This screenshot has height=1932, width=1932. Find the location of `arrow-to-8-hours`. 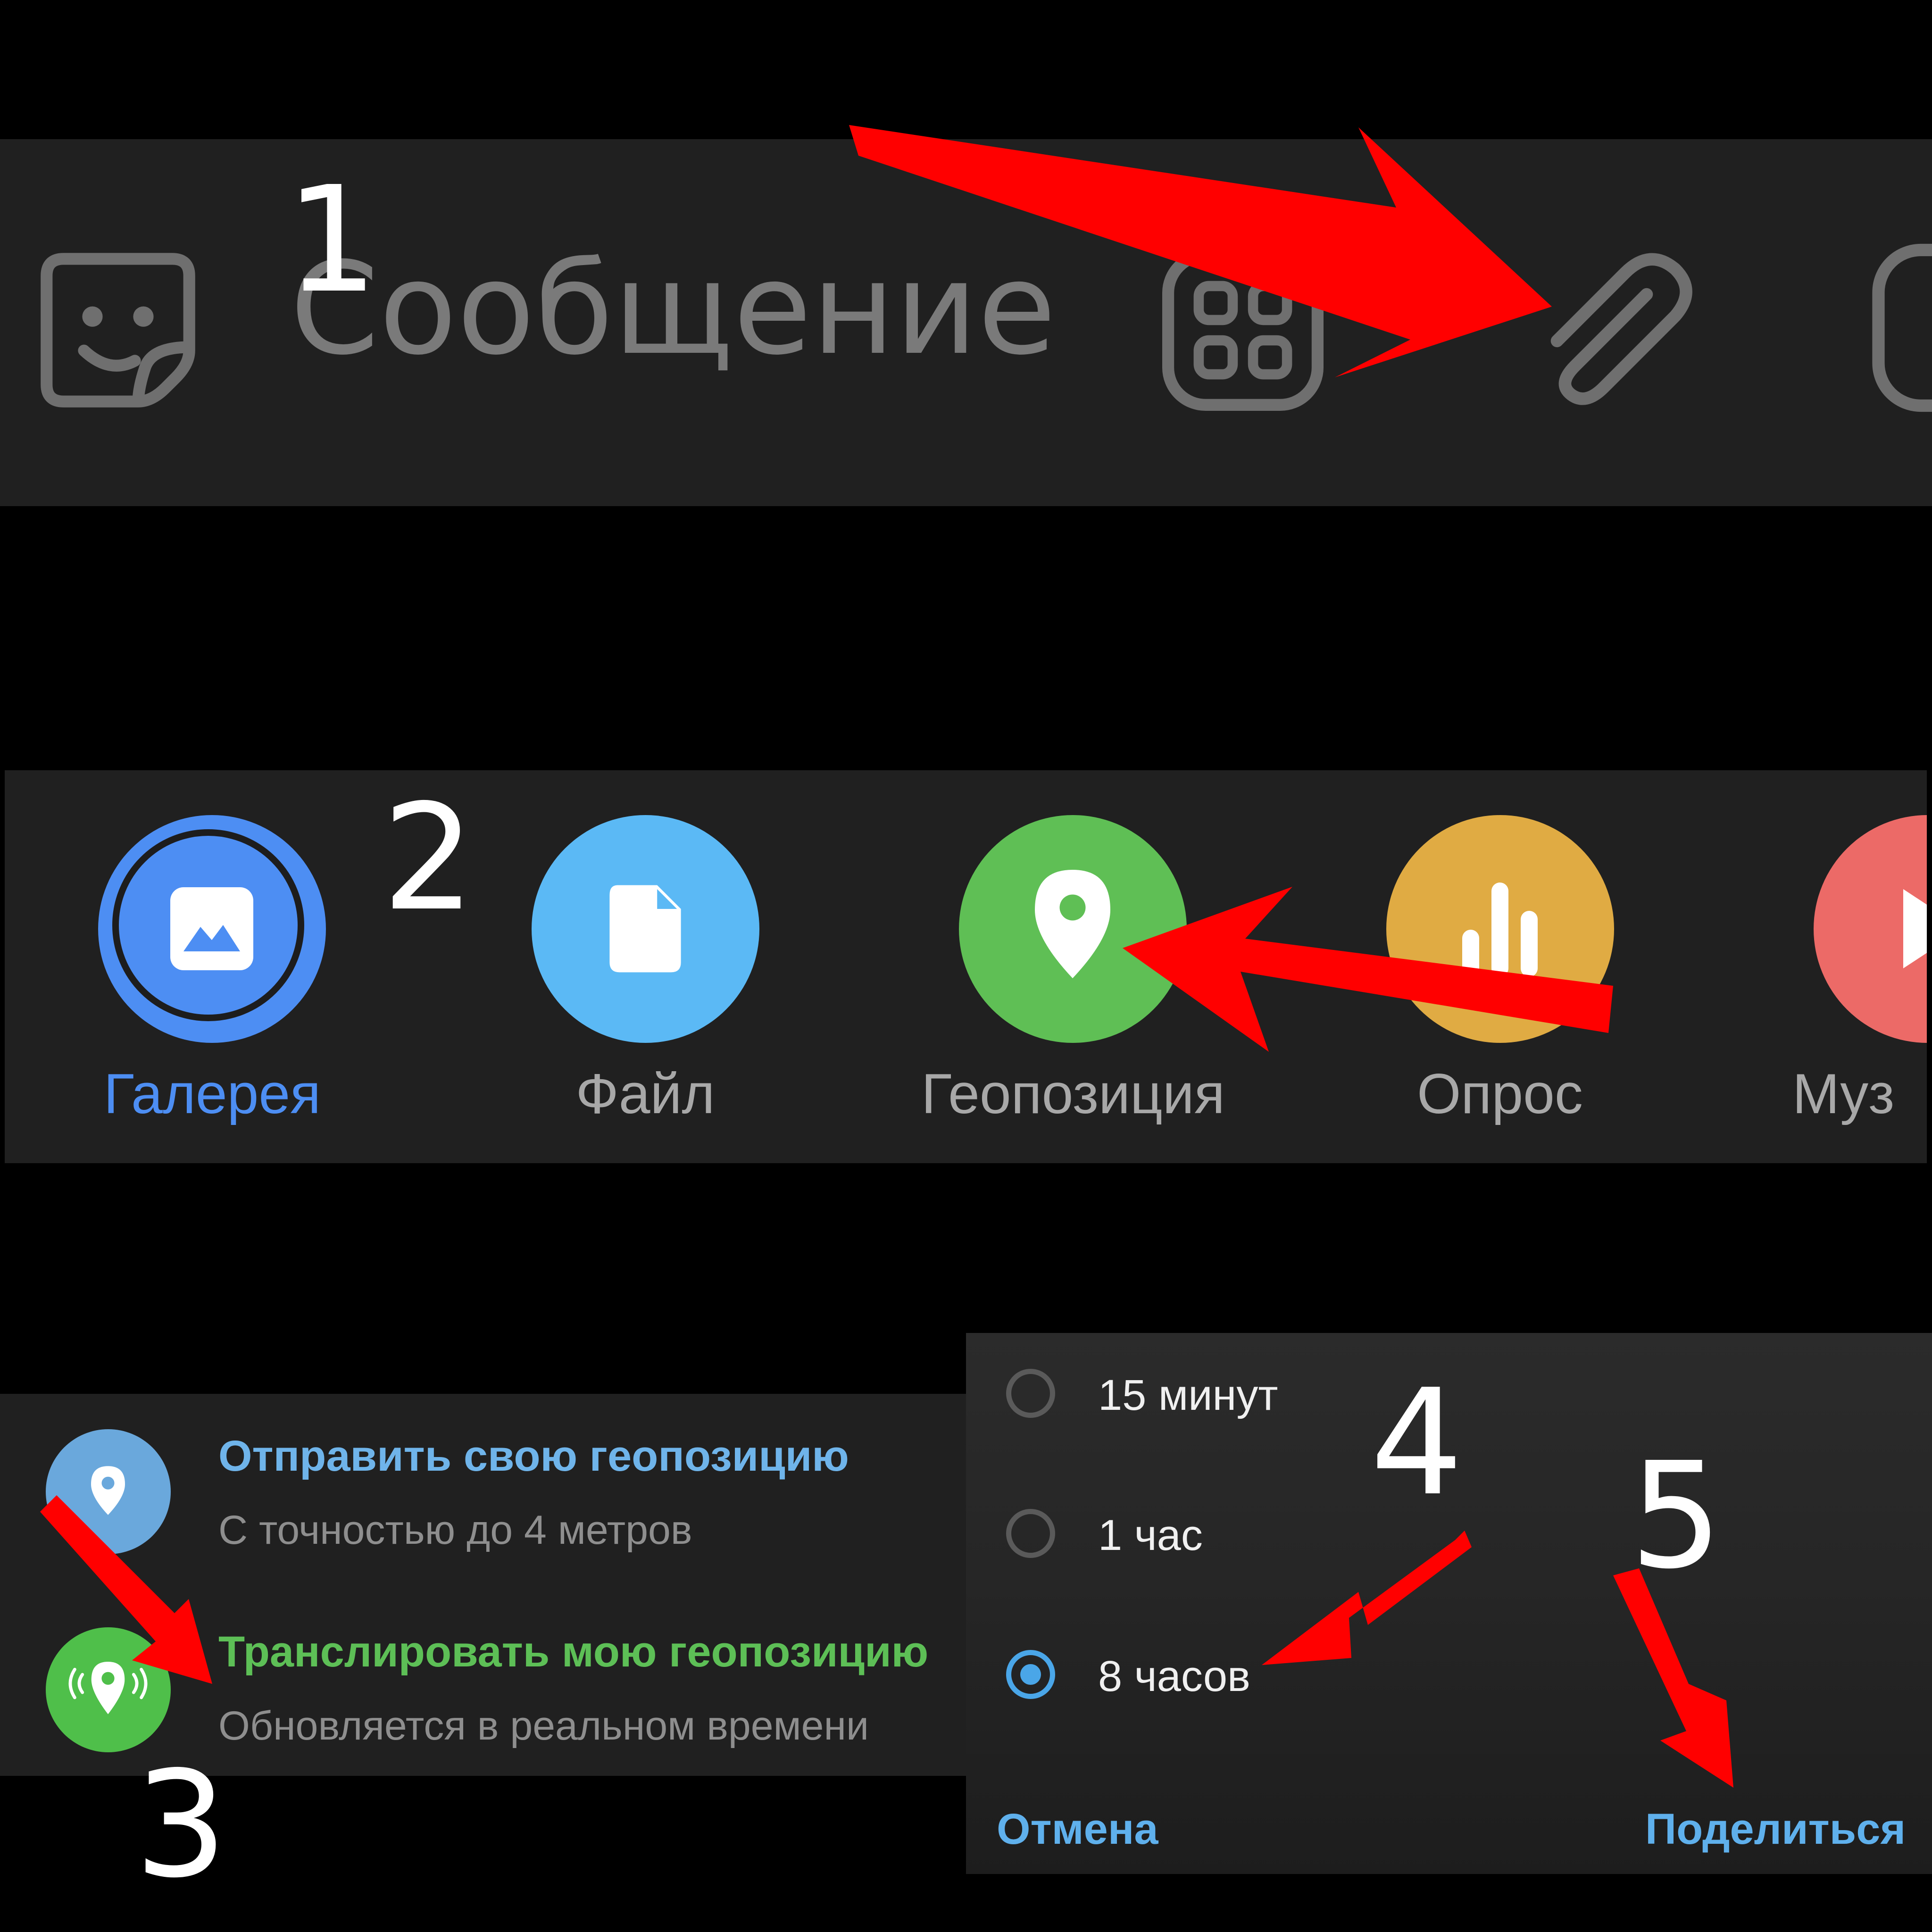

arrow-to-8-hours is located at coordinates (1367, 1598).